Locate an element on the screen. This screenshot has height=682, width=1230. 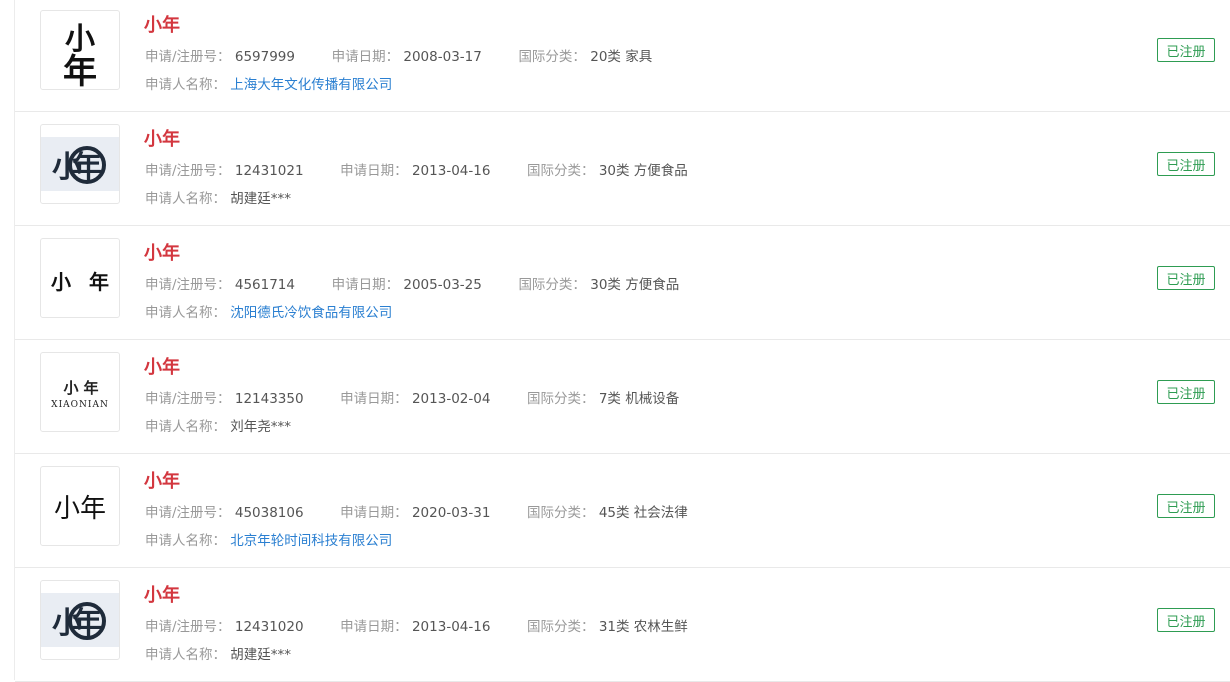
logo-image: 小 年 XIAONIAN is located at coordinates (80, 394).